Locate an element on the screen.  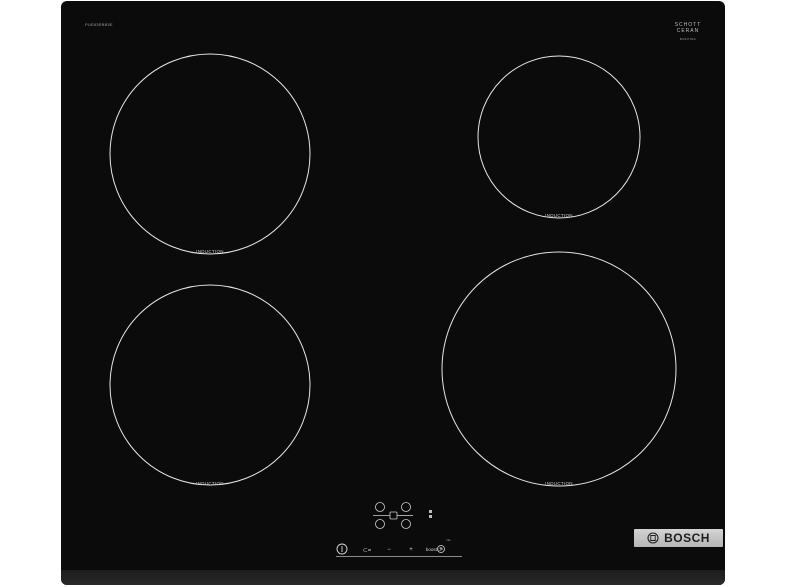
zone-select-front-left-button is located at coordinates (380, 524).